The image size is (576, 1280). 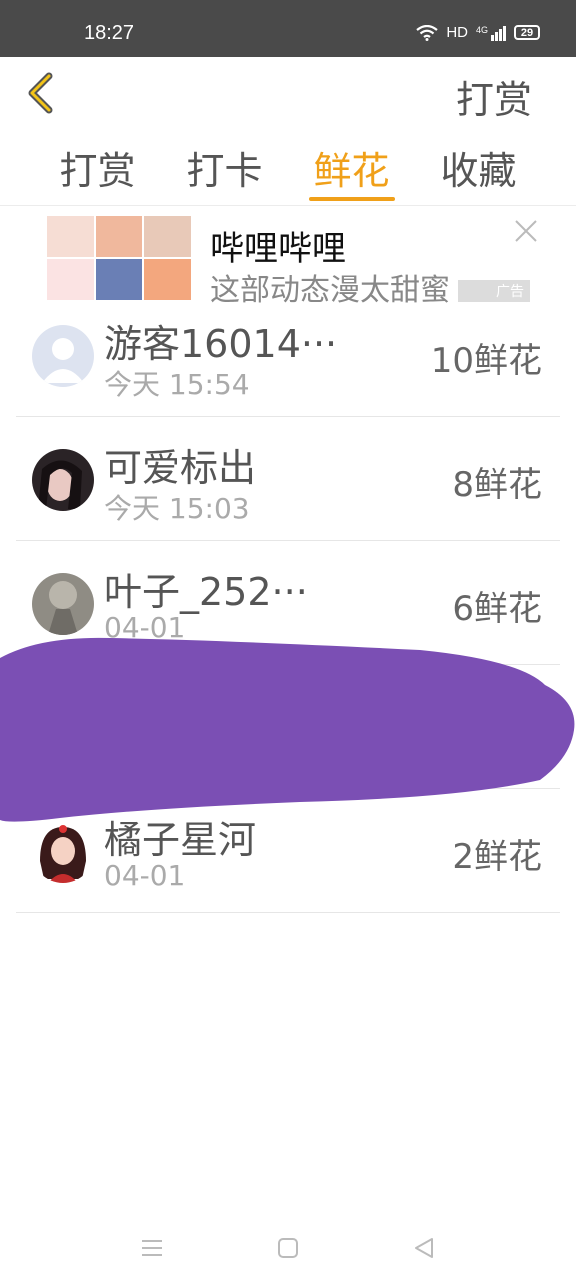 What do you see at coordinates (225, 167) in the screenshot?
I see `tab-checkin: 打卡` at bounding box center [225, 167].